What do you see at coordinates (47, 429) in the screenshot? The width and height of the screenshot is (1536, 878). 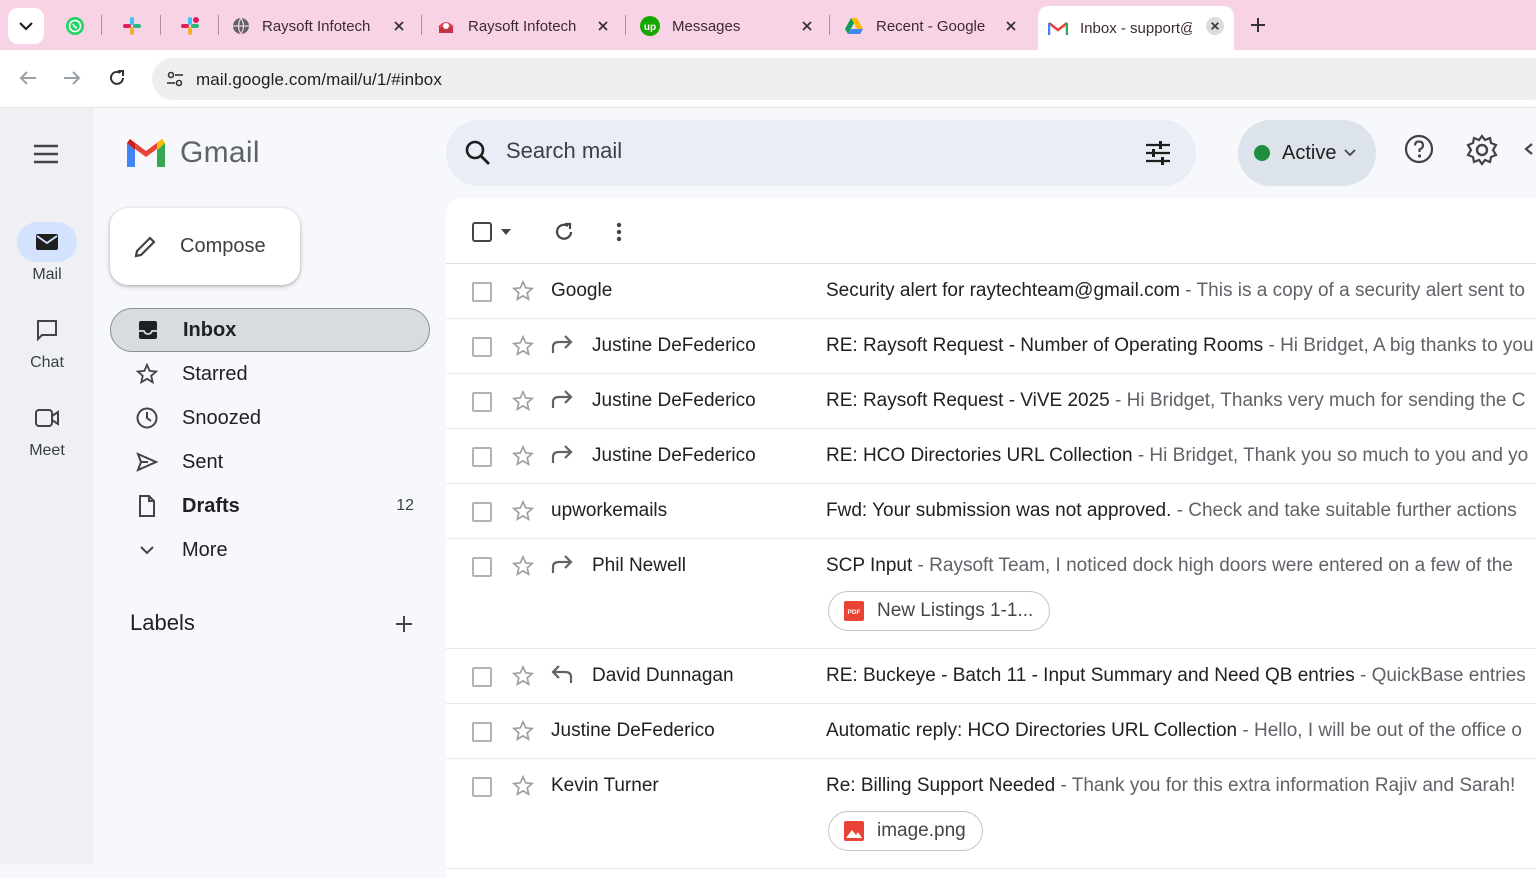 I see `rail-item-meet: Meet` at bounding box center [47, 429].